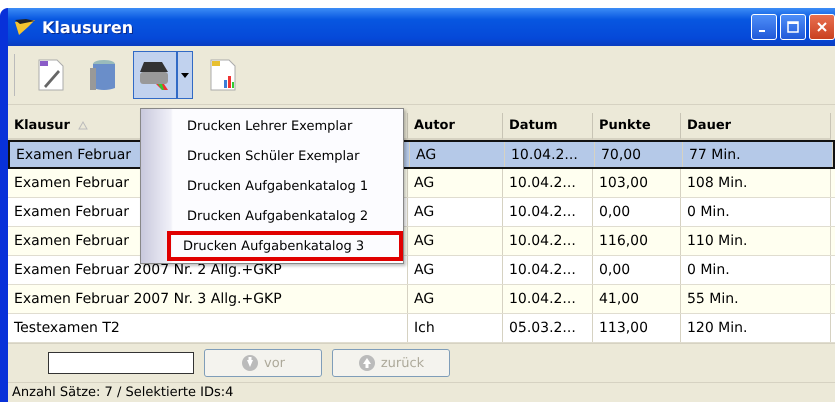 The height and width of the screenshot is (402, 835). What do you see at coordinates (51, 75) in the screenshot?
I see `pen-document-icon` at bounding box center [51, 75].